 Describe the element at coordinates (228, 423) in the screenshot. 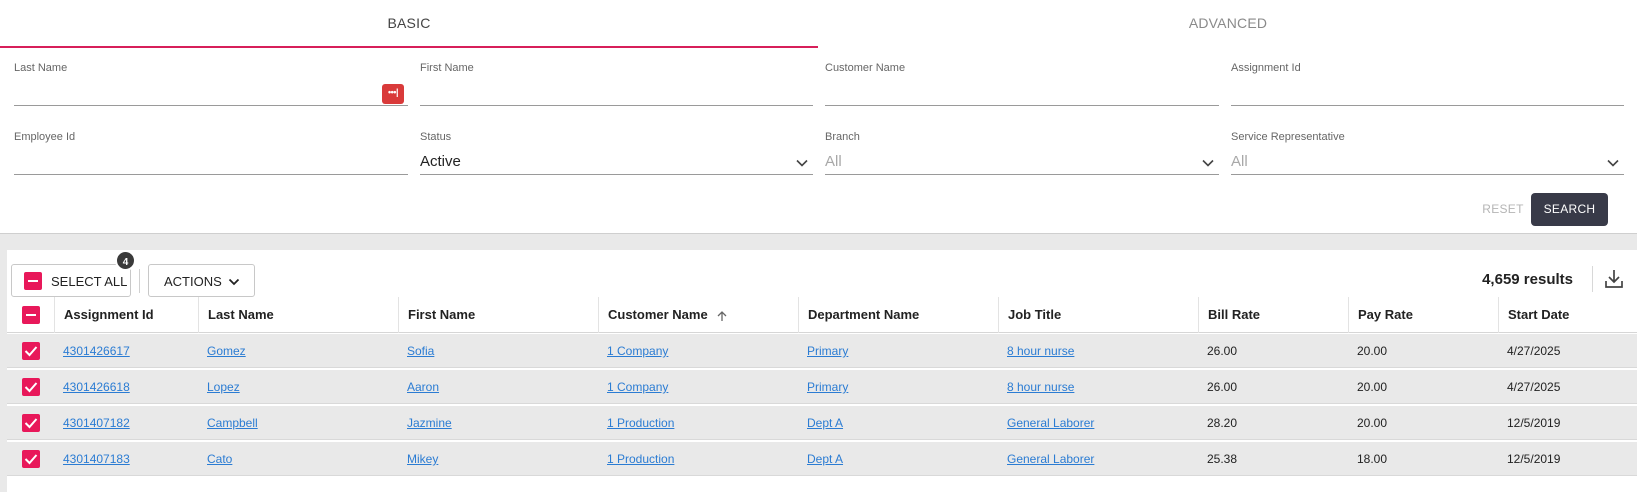

I see `cell-last-name: Campbell` at that location.